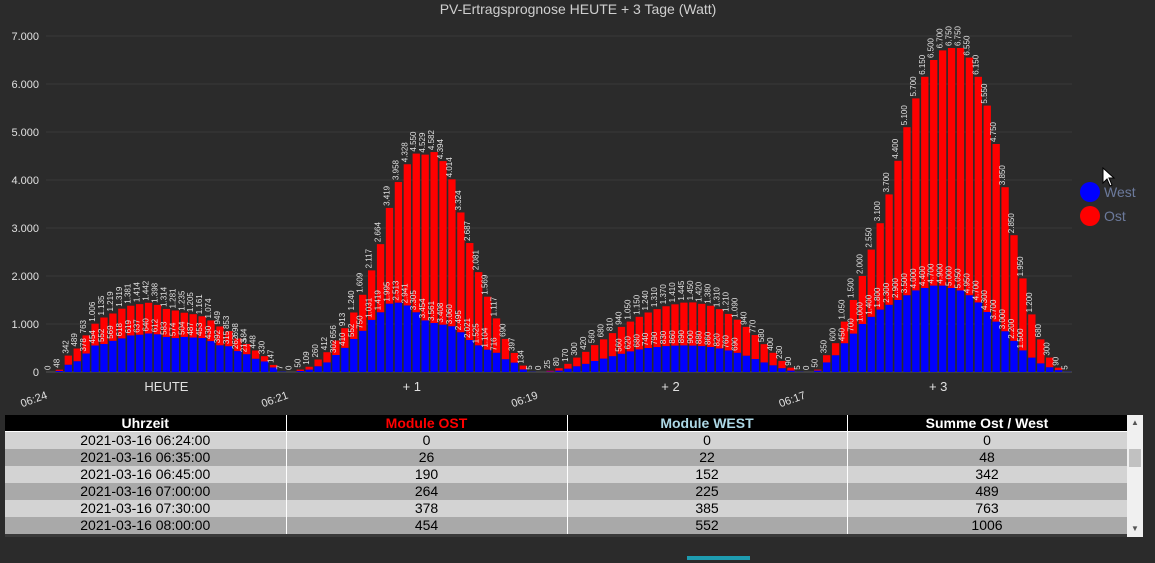 The image size is (1155, 563). I want to click on scroll-up-arrow-icon: ▲, so click(1135, 423).